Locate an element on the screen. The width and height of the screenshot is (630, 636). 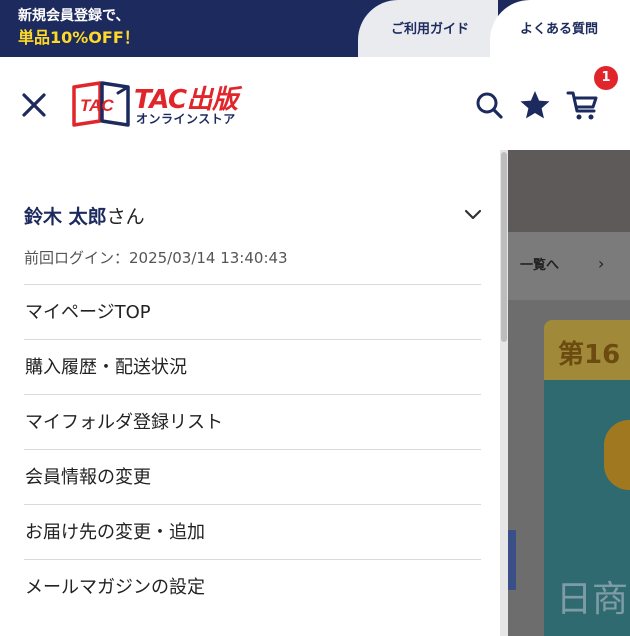
site-logo: TAC TAC出版 オンラインストア is located at coordinates (160, 103).